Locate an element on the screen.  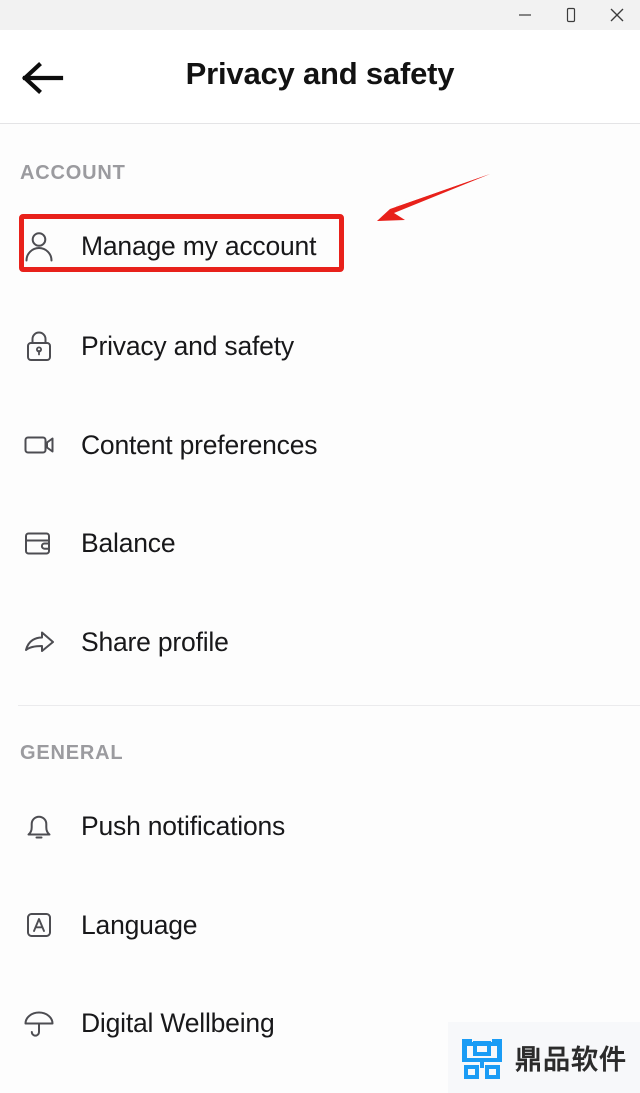
close-button is located at coordinates (617, 15).